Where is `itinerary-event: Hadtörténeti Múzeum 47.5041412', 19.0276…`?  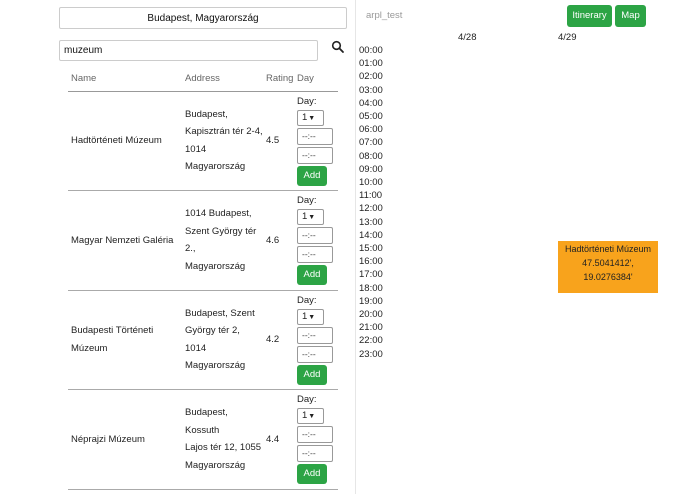 itinerary-event: Hadtörténeti Múzeum 47.5041412', 19.0276… is located at coordinates (608, 267).